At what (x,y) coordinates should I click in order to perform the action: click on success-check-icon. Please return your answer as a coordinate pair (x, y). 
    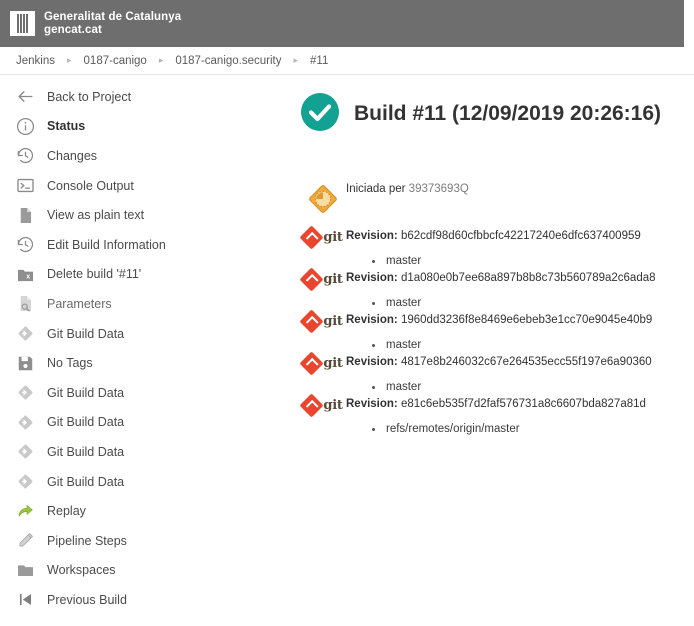
    Looking at the image, I should click on (320, 114).